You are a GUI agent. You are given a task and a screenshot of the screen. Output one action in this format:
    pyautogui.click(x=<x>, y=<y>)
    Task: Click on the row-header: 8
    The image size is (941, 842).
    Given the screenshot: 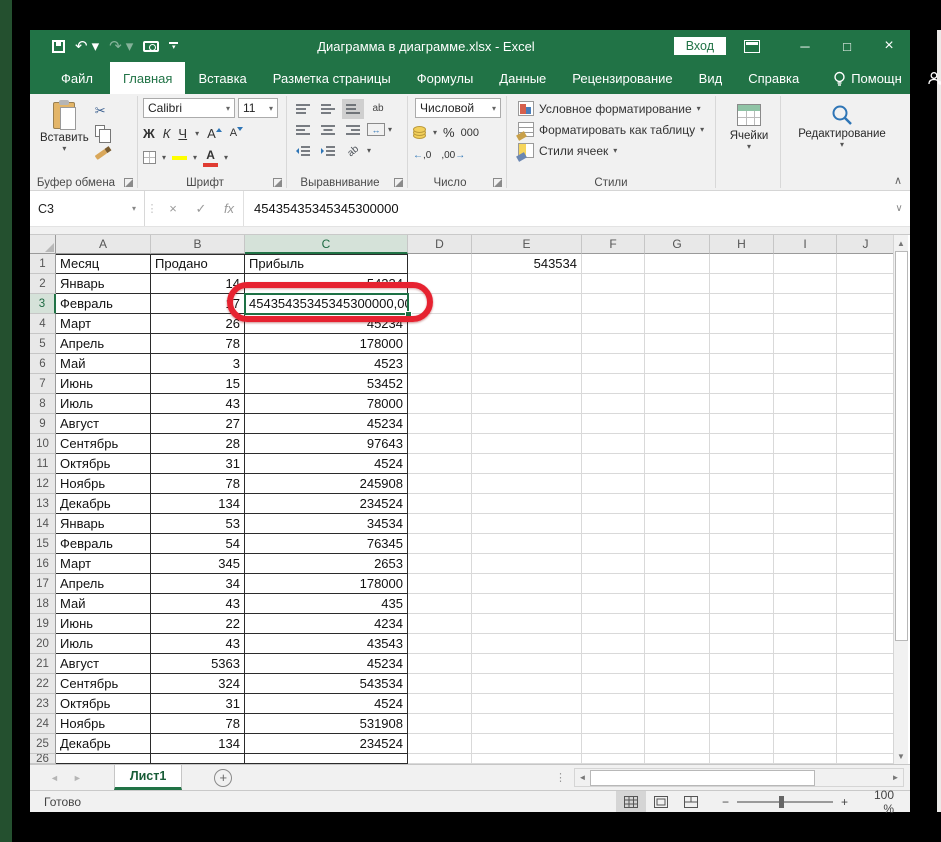 What is the action you would take?
    pyautogui.click(x=43, y=404)
    